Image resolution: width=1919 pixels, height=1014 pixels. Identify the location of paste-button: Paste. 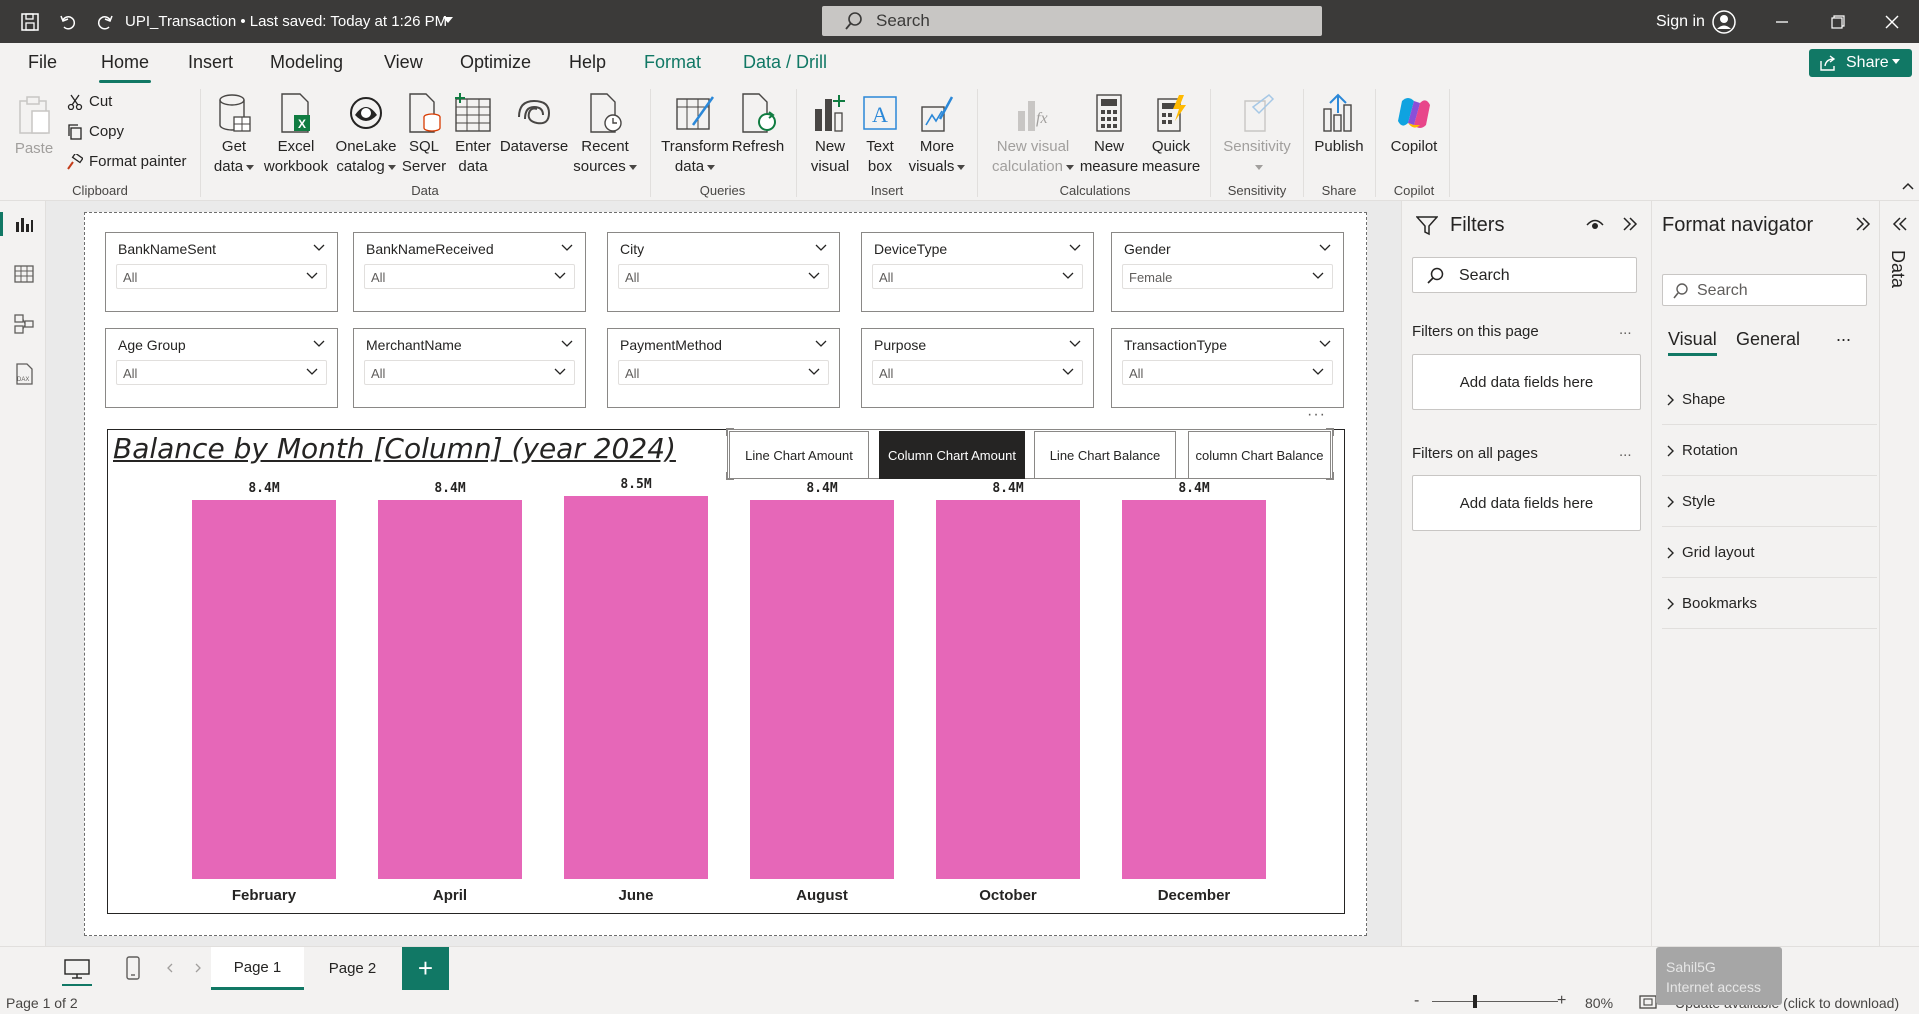
(34, 127).